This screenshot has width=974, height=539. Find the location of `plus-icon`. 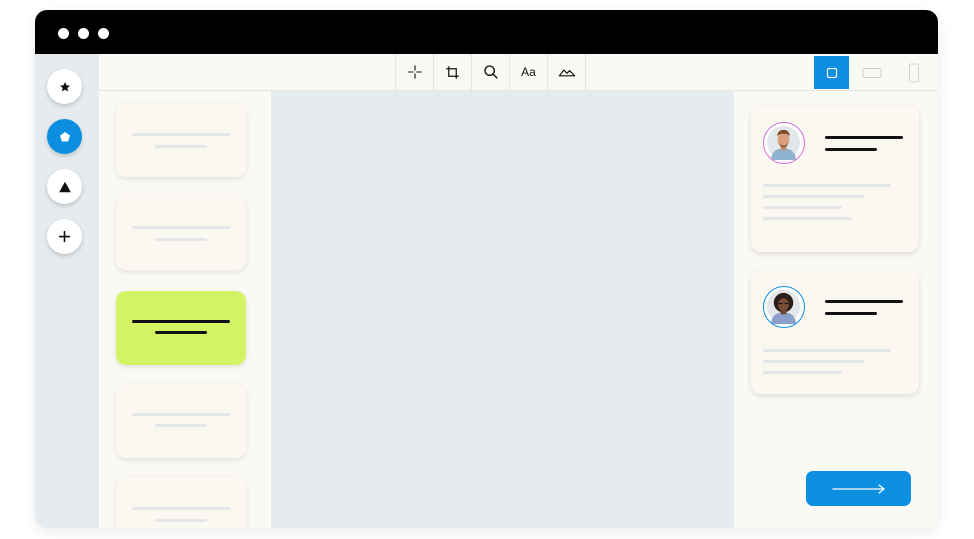

plus-icon is located at coordinates (64, 236).